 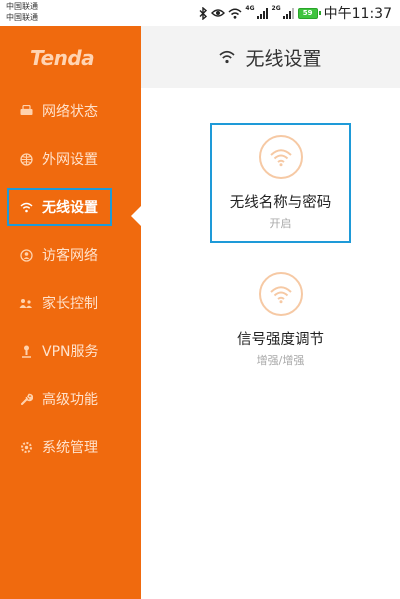 What do you see at coordinates (276, 8) in the screenshot?
I see `network-2-label: 2G` at bounding box center [276, 8].